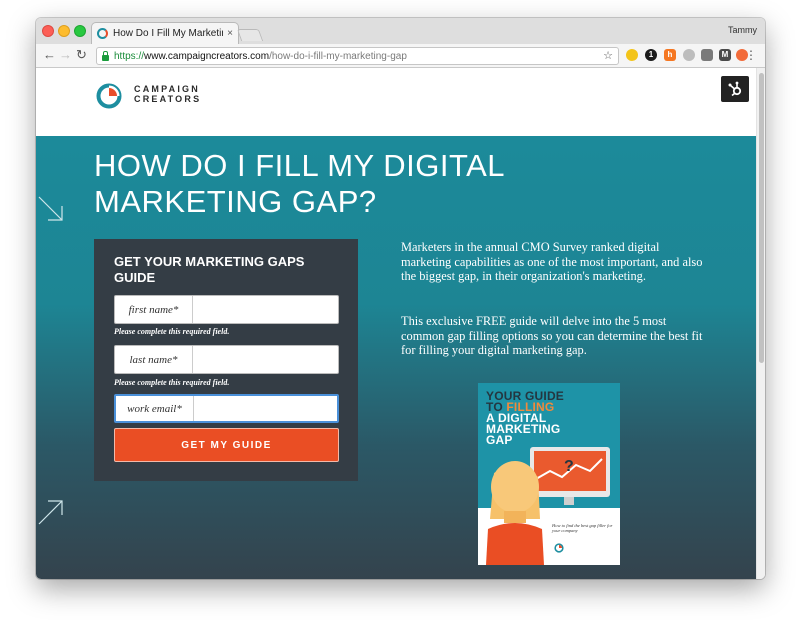  I want to click on campaign-creators-favicon-icon, so click(102, 33).